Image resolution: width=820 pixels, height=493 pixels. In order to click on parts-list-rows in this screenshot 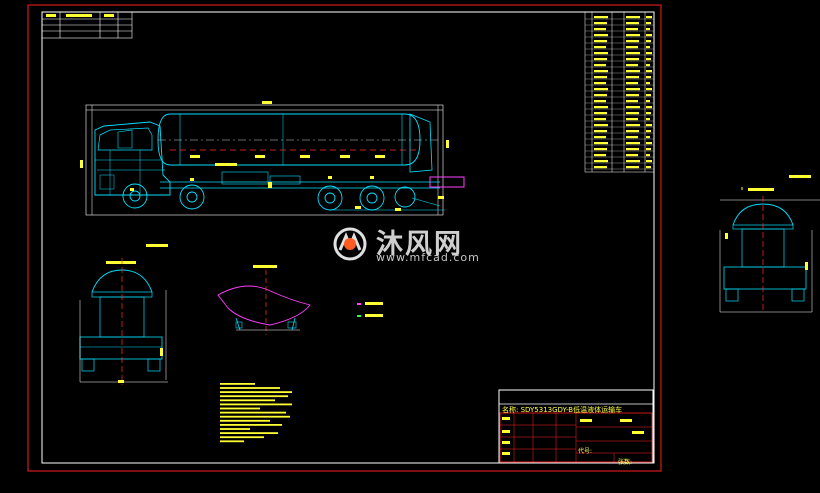, I will do `click(619, 93)`.